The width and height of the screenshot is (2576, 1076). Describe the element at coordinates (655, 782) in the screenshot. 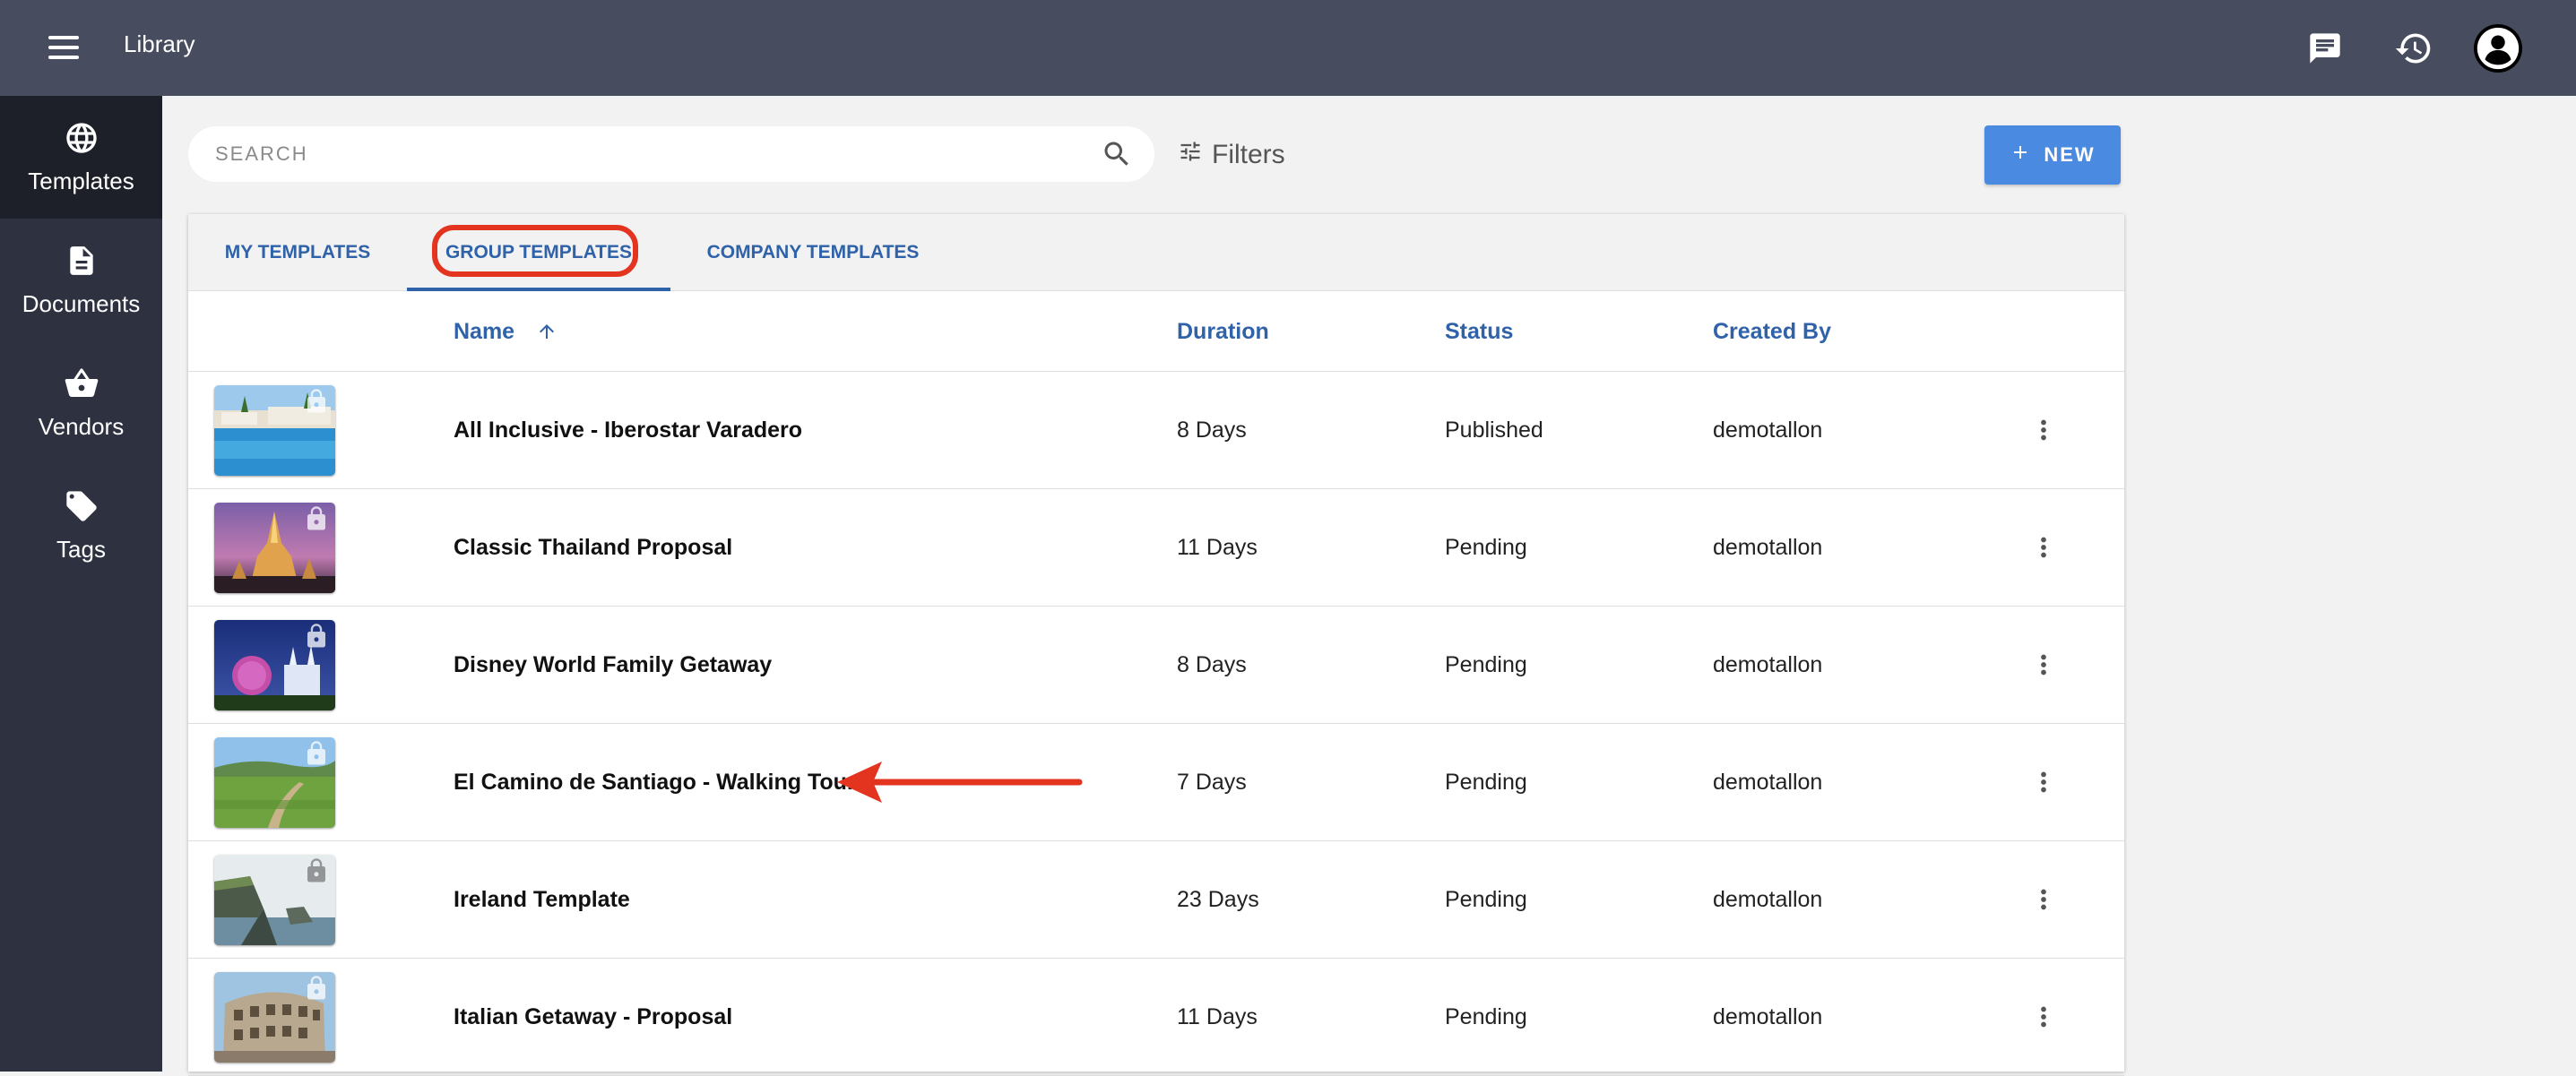

I see `template-name: El Camino de Santiago - Walking Tour` at that location.